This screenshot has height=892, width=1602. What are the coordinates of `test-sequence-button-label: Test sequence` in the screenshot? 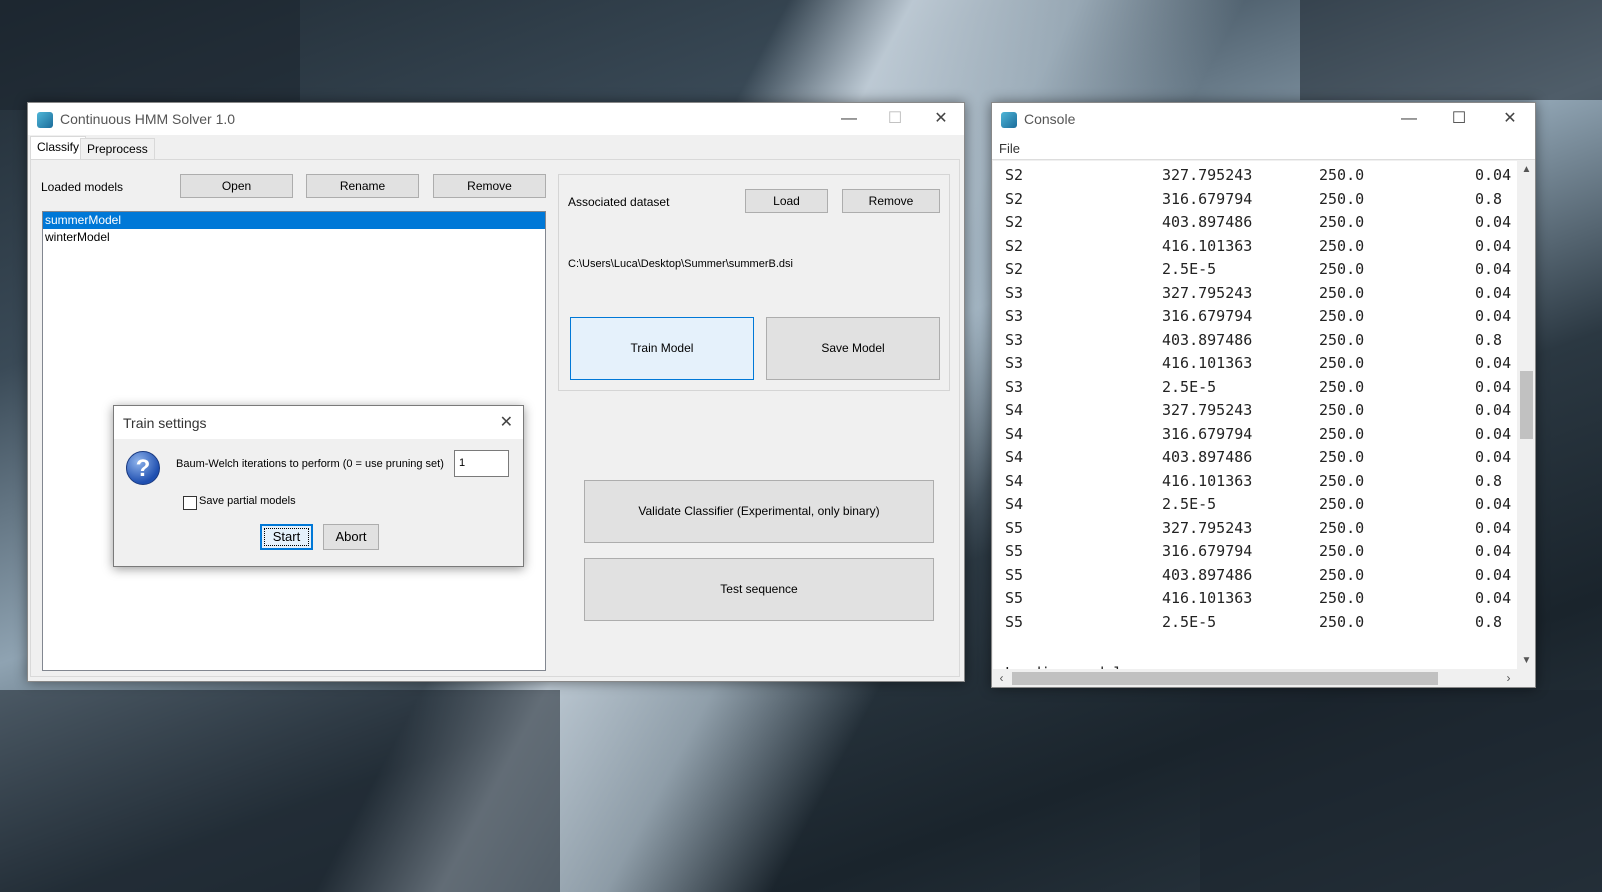 It's located at (759, 589).